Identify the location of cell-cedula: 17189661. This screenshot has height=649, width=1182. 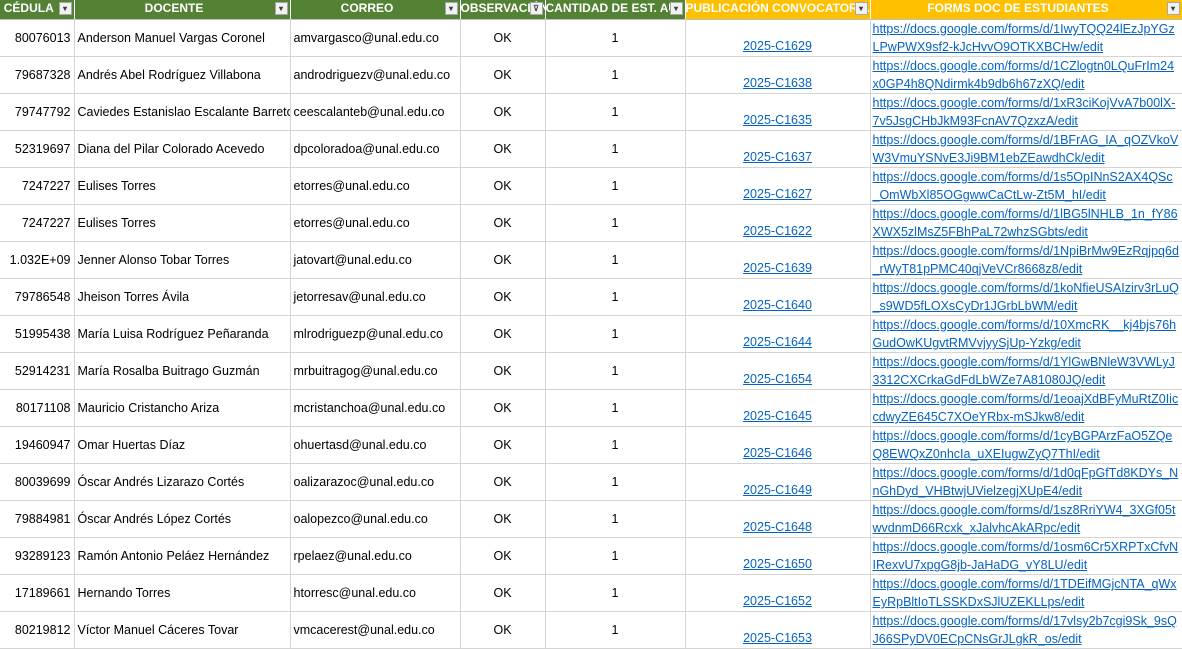
(37, 593).